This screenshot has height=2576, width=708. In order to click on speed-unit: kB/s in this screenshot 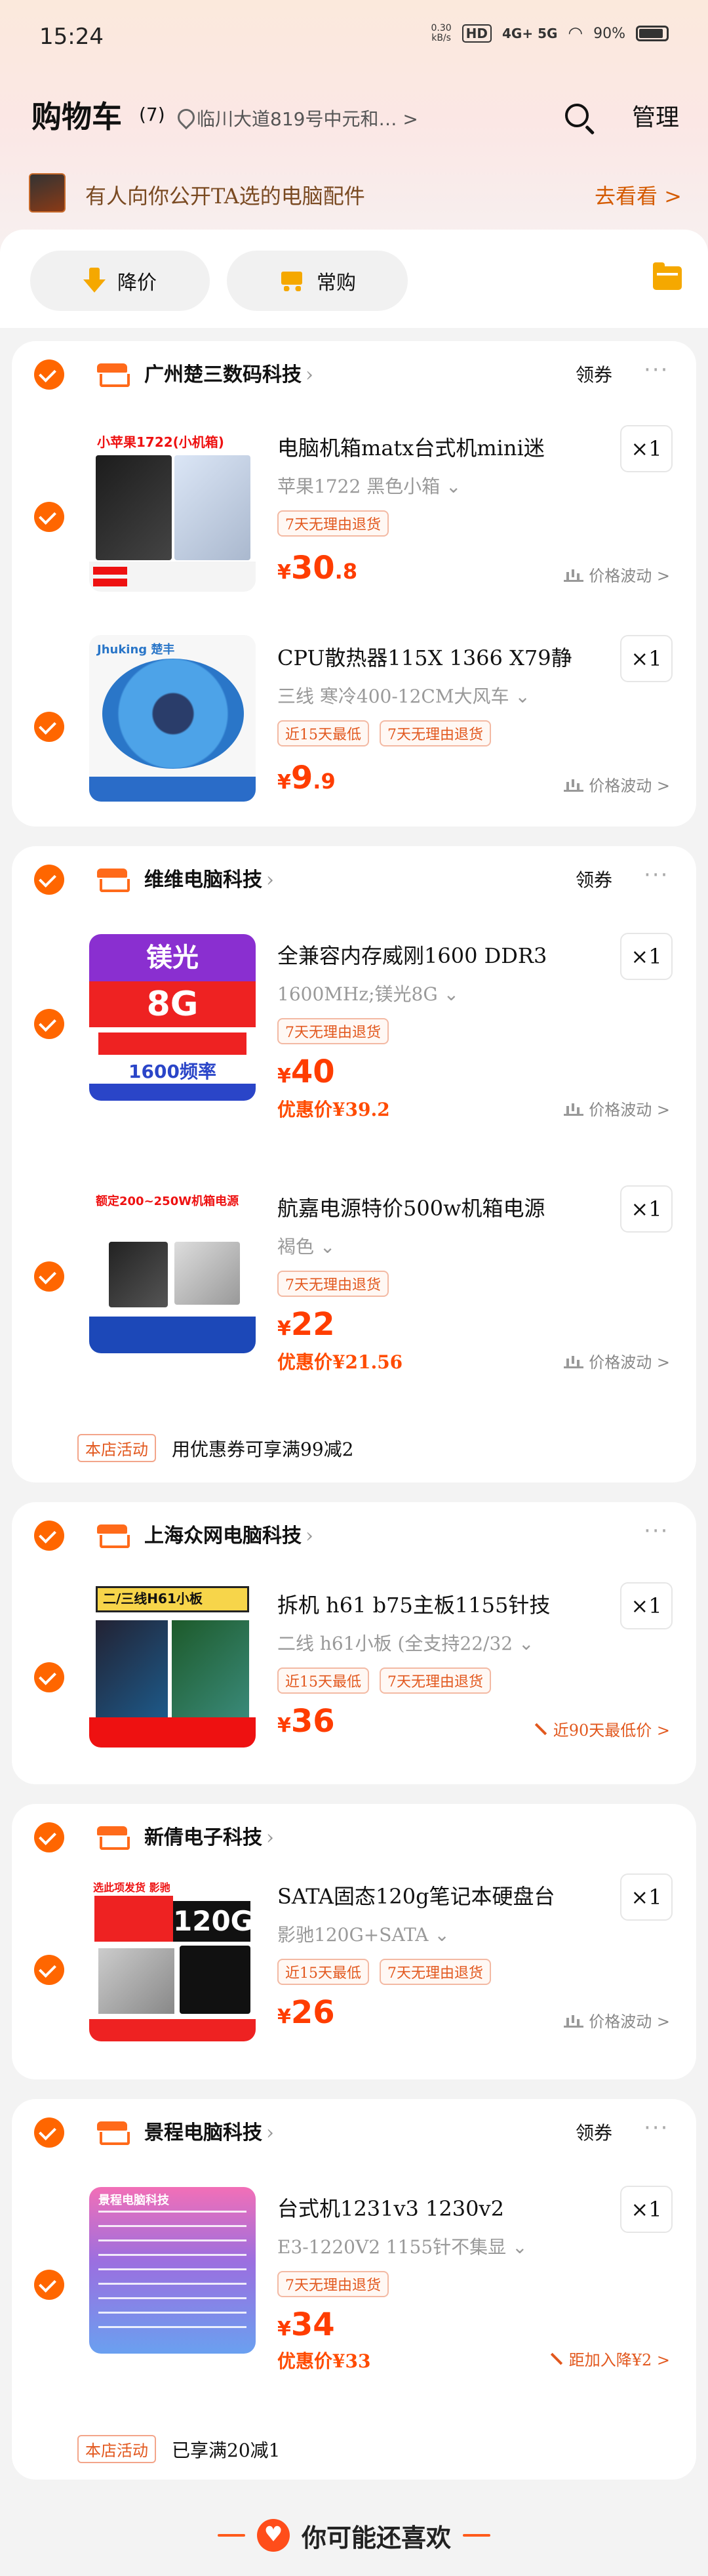, I will do `click(441, 38)`.